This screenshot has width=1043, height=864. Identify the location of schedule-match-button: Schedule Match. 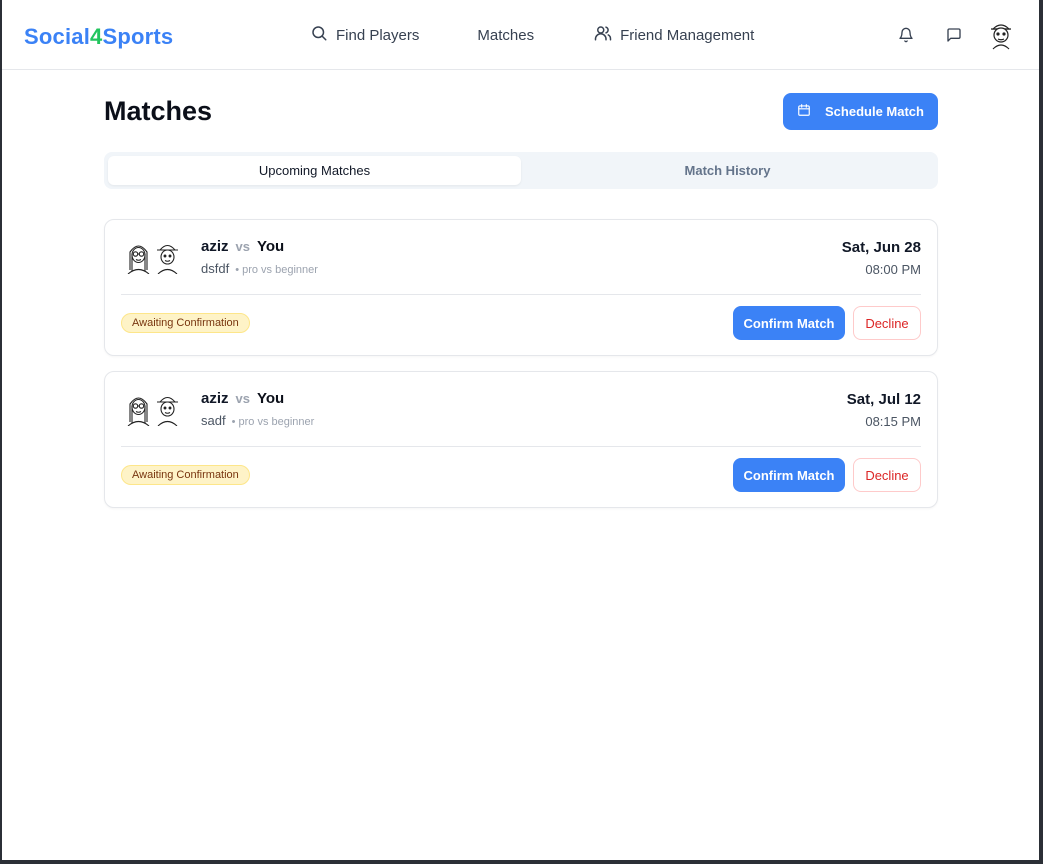
(860, 111).